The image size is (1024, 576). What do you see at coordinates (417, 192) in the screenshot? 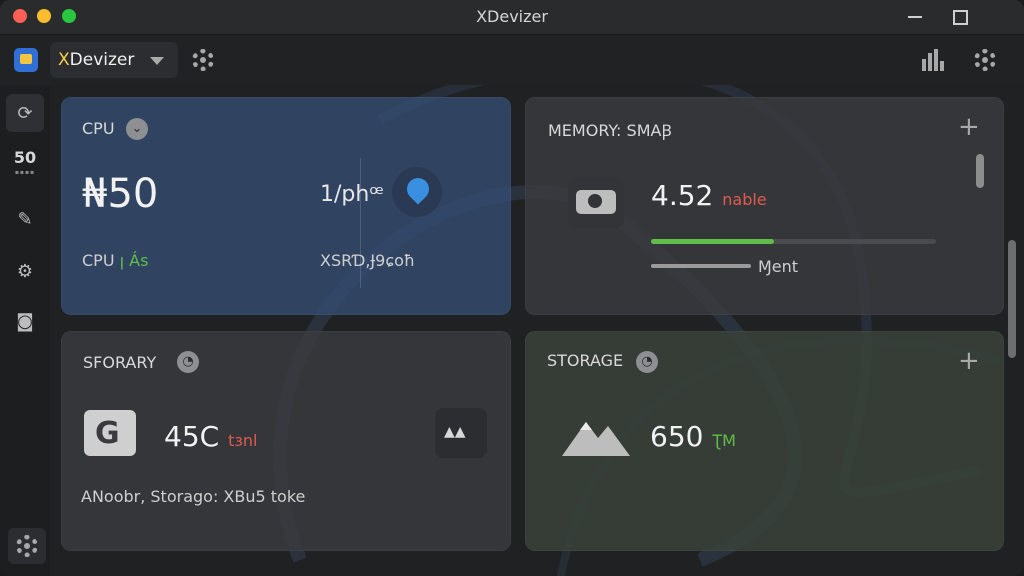
I see `droplet-icon` at bounding box center [417, 192].